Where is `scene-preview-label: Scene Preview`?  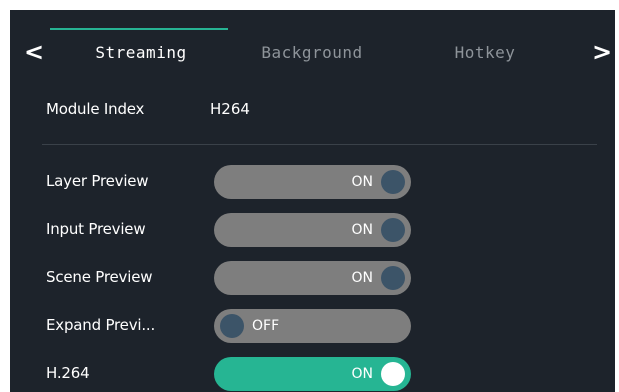 scene-preview-label: Scene Preview is located at coordinates (99, 277).